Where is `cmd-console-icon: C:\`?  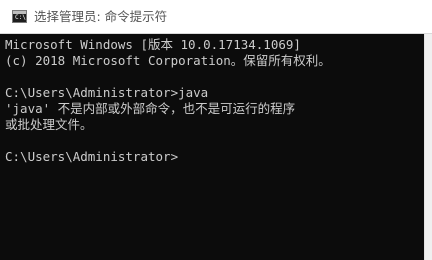 cmd-console-icon: C:\ is located at coordinates (19, 16).